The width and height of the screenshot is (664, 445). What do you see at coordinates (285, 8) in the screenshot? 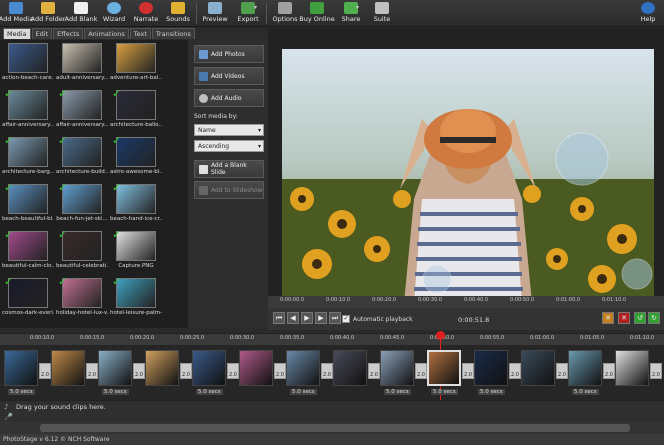
I see `options-icon` at bounding box center [285, 8].